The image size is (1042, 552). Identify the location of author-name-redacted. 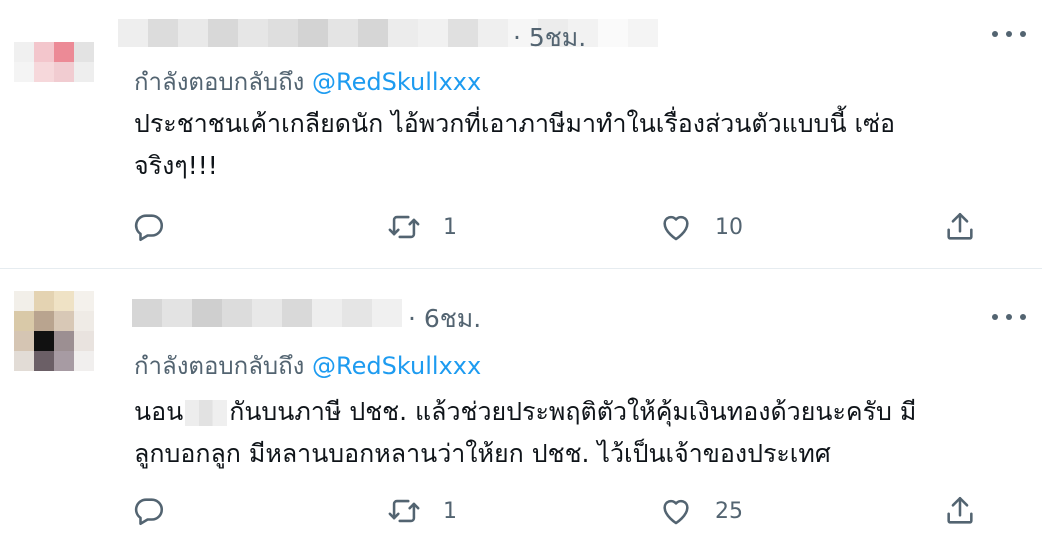
(267, 313).